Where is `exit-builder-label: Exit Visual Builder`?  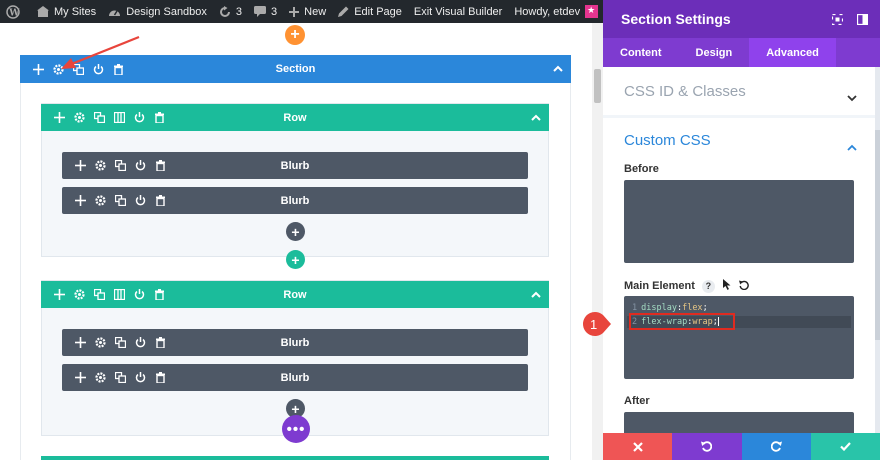 exit-builder-label: Exit Visual Builder is located at coordinates (458, 11).